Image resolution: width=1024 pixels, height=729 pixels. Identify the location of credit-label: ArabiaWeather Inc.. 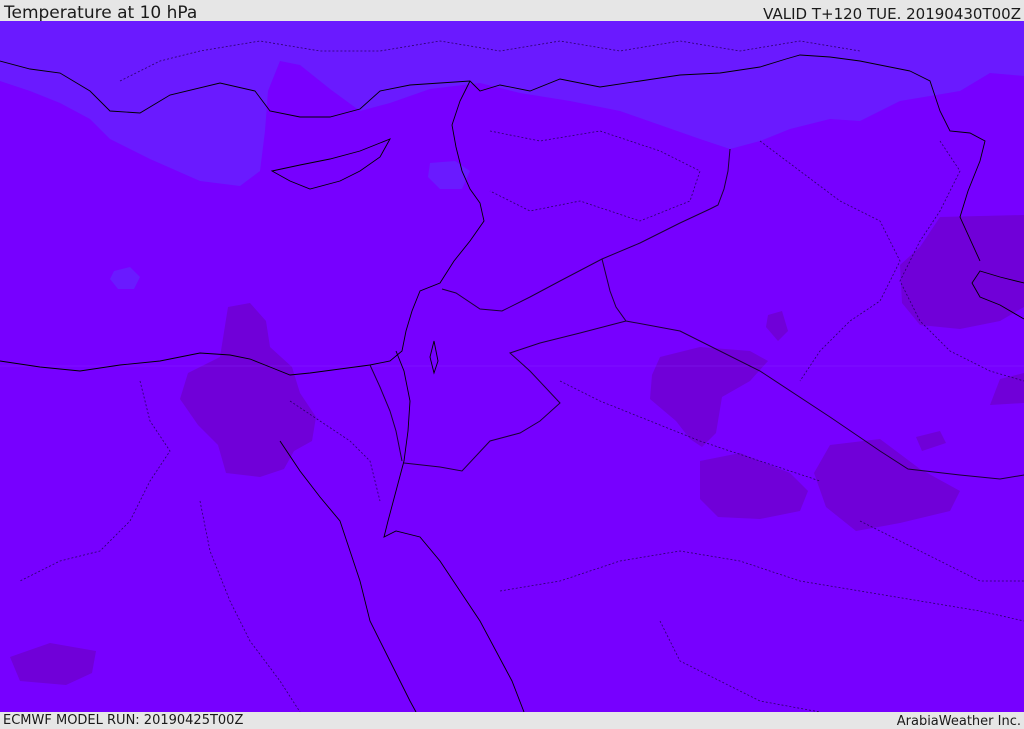
(958, 721).